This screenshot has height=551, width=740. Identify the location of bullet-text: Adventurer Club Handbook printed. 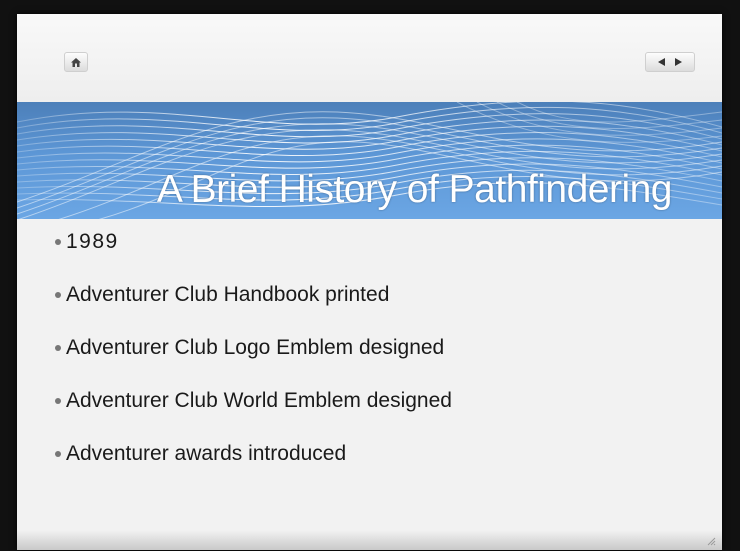
(228, 294).